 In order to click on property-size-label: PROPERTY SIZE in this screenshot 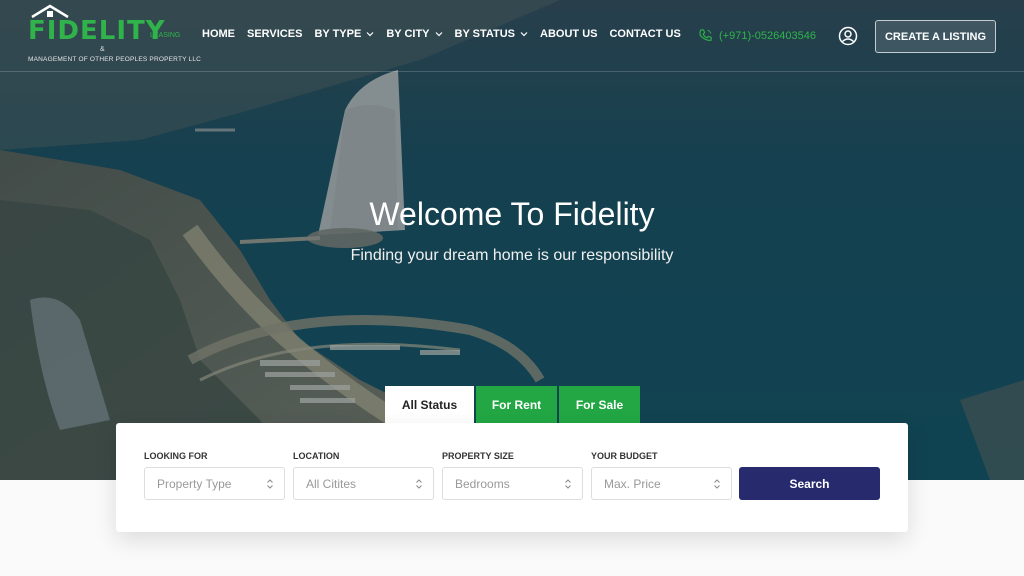, I will do `click(478, 456)`.